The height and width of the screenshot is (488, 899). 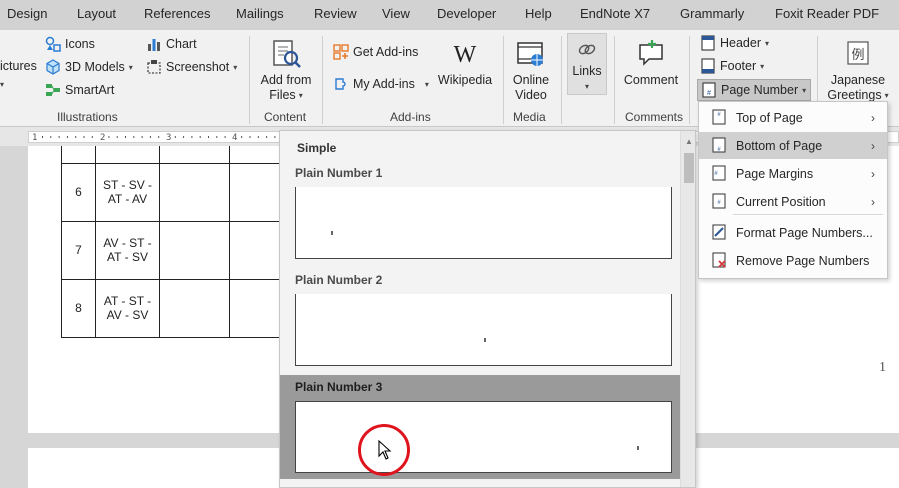 I want to click on store-icon, so click(x=341, y=52).